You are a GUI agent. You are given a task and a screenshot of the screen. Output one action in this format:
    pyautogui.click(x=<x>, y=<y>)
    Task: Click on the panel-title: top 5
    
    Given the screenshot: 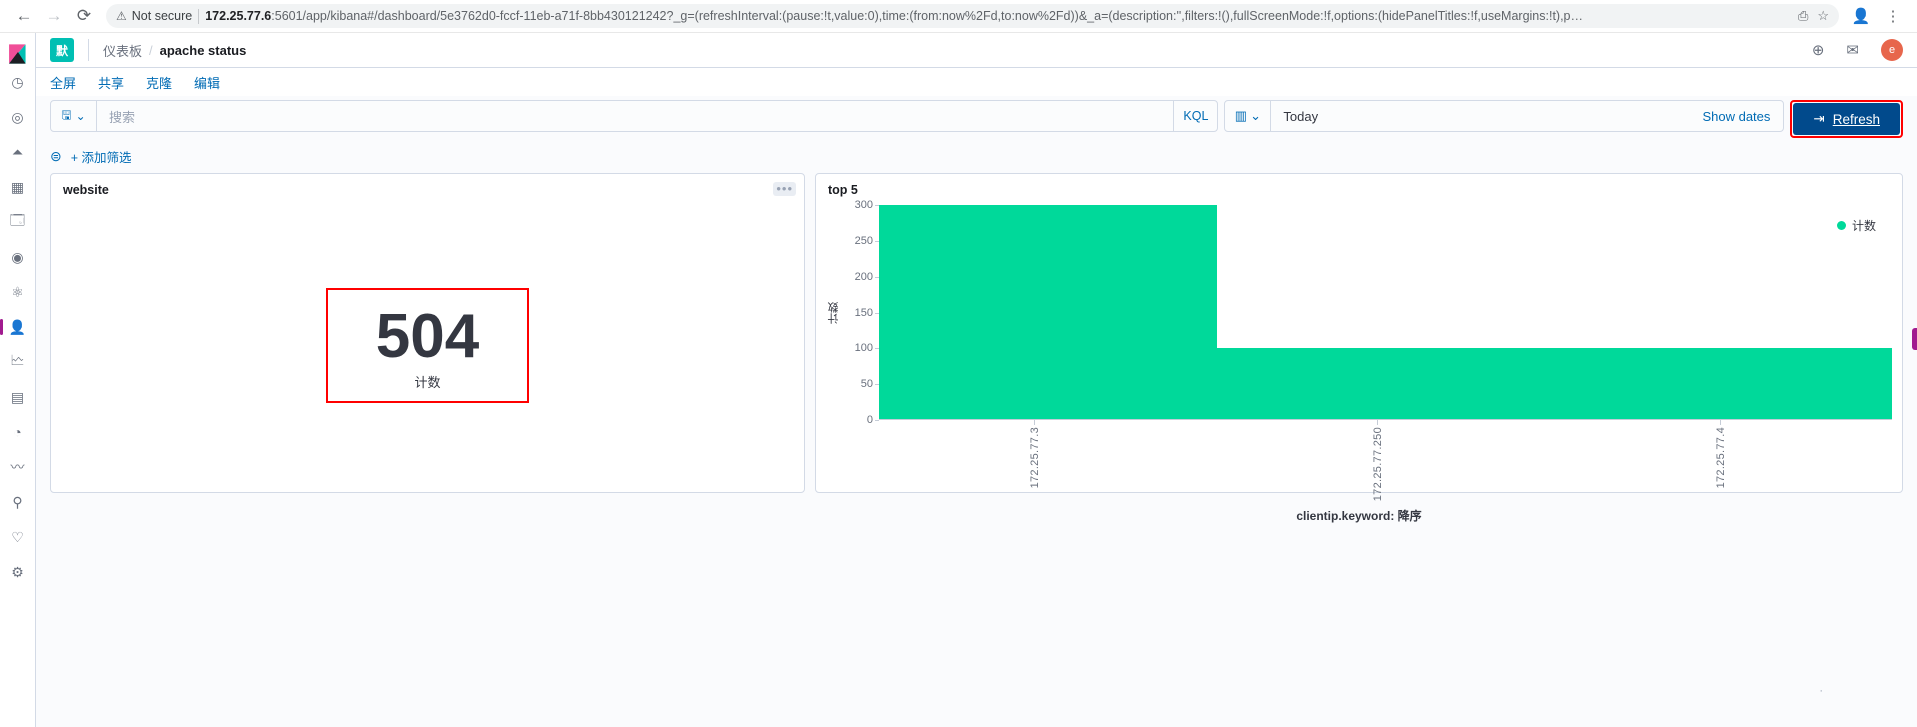 What is the action you would take?
    pyautogui.click(x=843, y=190)
    